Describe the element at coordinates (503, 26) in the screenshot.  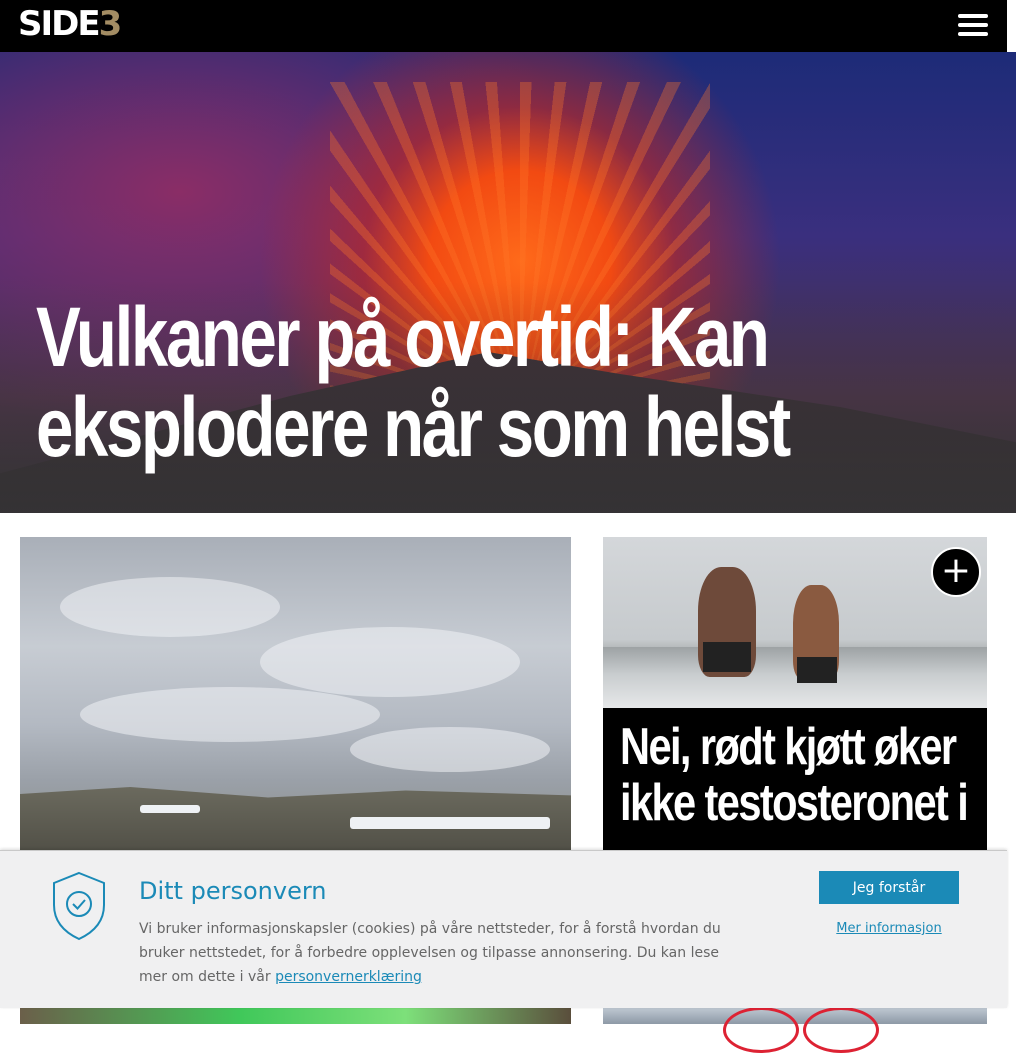
I see `site-header: SIDE3` at that location.